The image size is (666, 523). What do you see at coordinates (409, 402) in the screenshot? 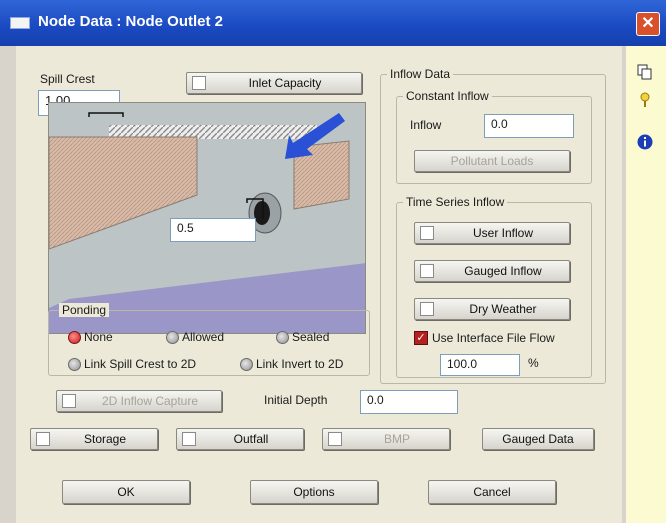
I see `initial-depth-input: 0.0` at bounding box center [409, 402].